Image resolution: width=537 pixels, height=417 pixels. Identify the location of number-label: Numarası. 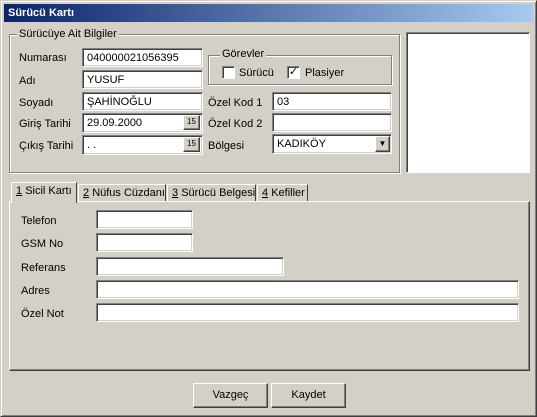
(43, 58).